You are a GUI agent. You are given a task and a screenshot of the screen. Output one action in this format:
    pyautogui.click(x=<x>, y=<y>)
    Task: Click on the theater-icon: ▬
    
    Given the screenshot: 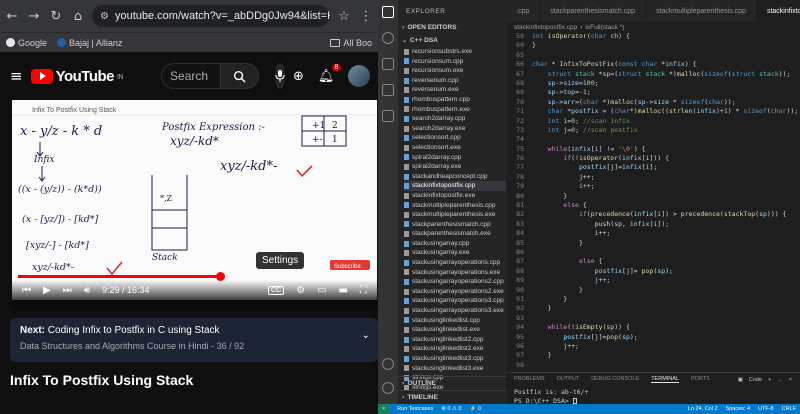 What is the action you would take?
    pyautogui.click(x=343, y=290)
    